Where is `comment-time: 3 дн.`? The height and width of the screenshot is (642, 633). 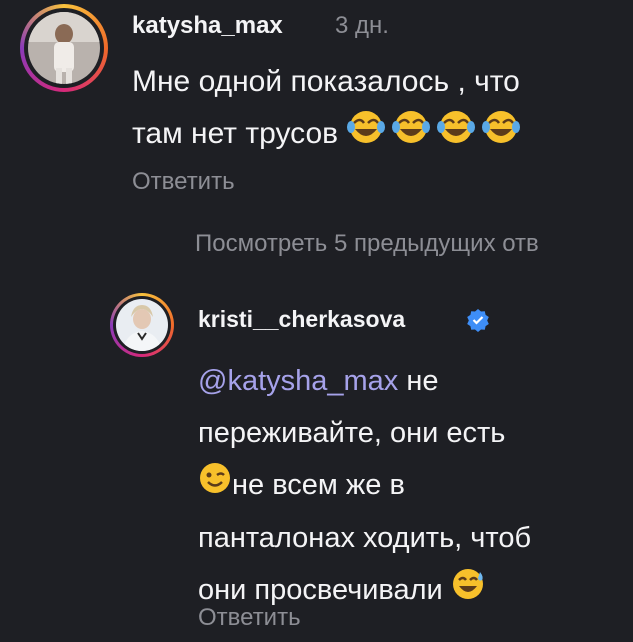 comment-time: 3 дн. is located at coordinates (362, 25).